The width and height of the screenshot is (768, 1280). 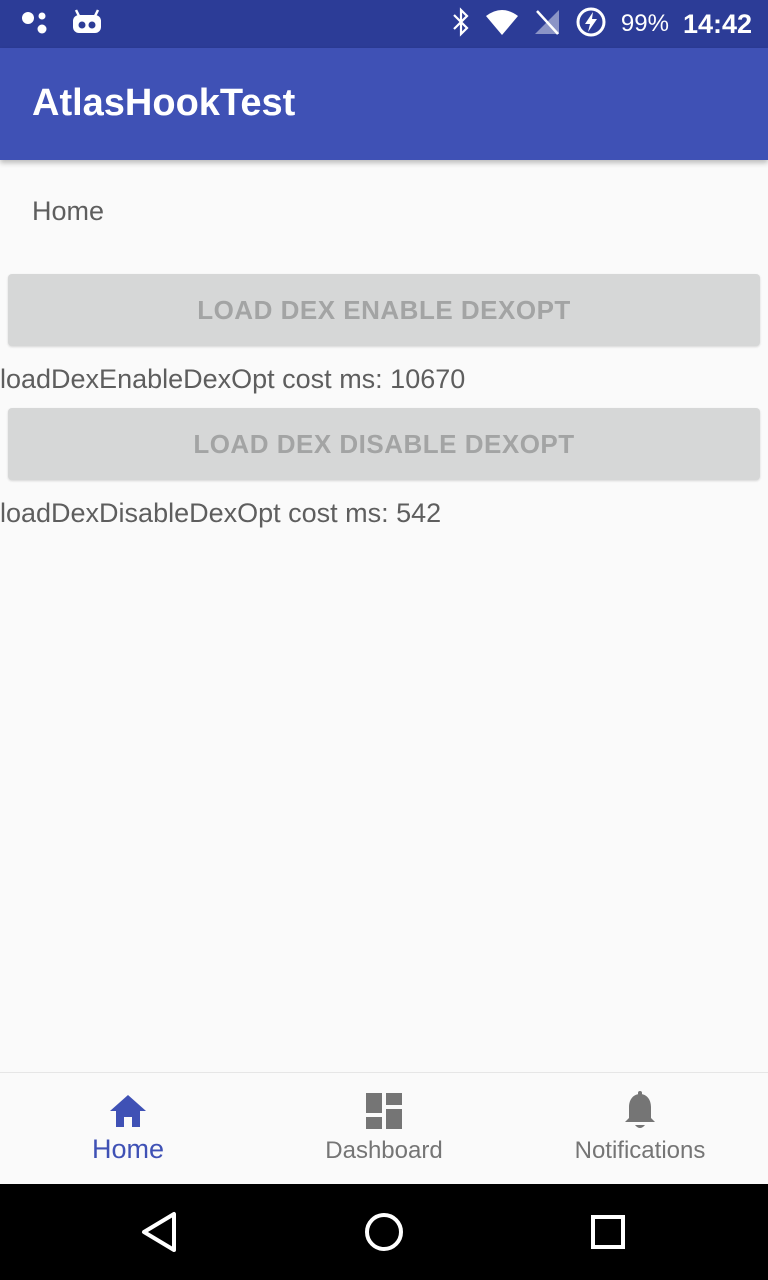 I want to click on battery-charging-icon, so click(x=591, y=24).